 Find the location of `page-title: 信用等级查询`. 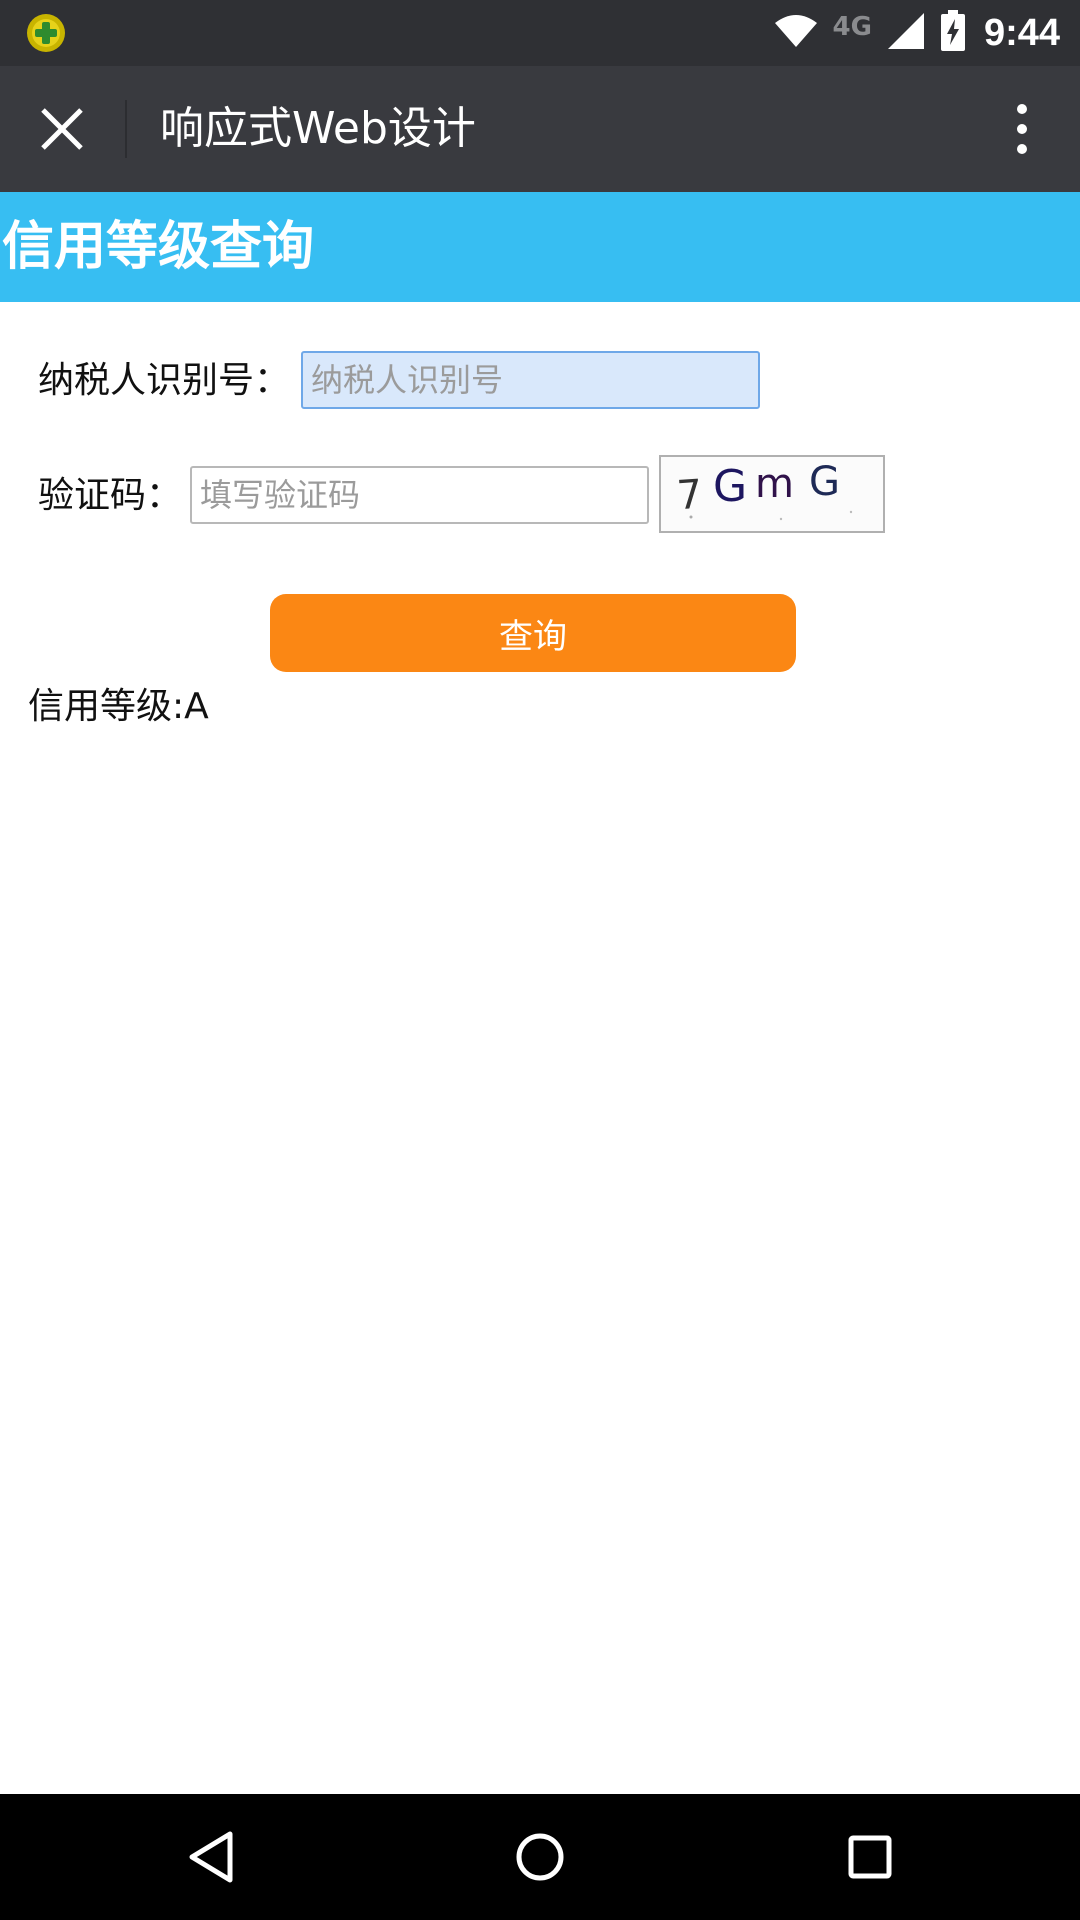

page-title: 信用等级查询 is located at coordinates (158, 247).